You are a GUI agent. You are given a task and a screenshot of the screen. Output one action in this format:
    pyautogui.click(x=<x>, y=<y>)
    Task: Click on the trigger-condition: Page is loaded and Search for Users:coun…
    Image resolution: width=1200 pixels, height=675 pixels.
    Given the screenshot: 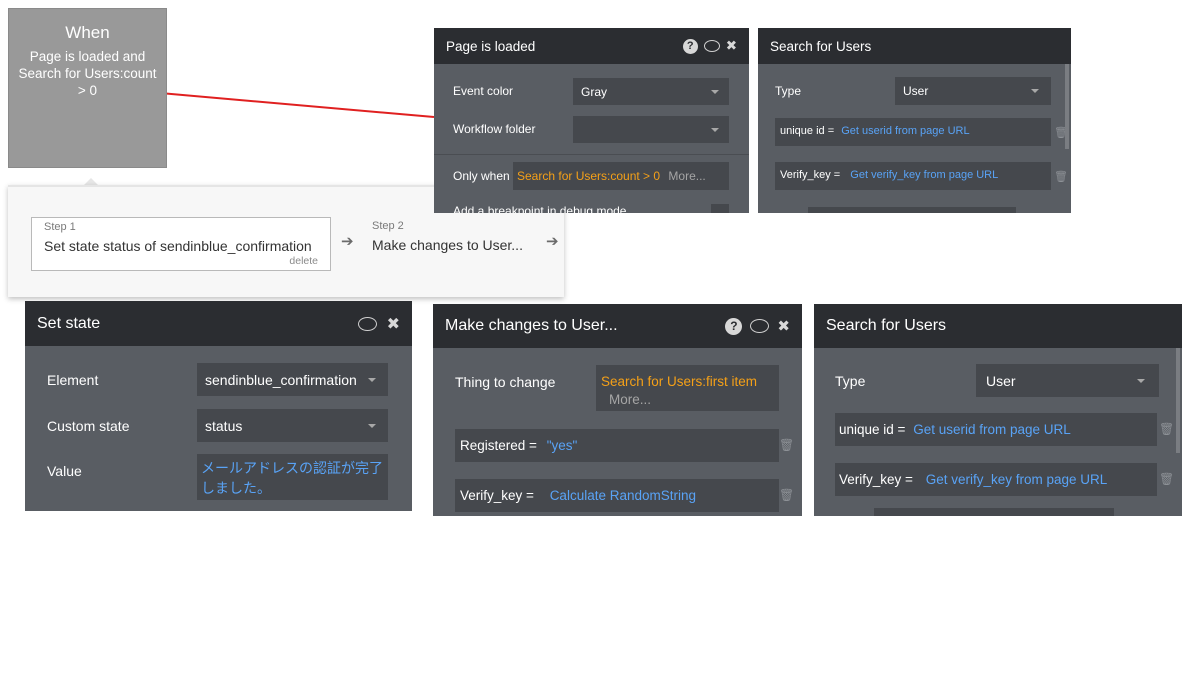 What is the action you would take?
    pyautogui.click(x=87, y=73)
    